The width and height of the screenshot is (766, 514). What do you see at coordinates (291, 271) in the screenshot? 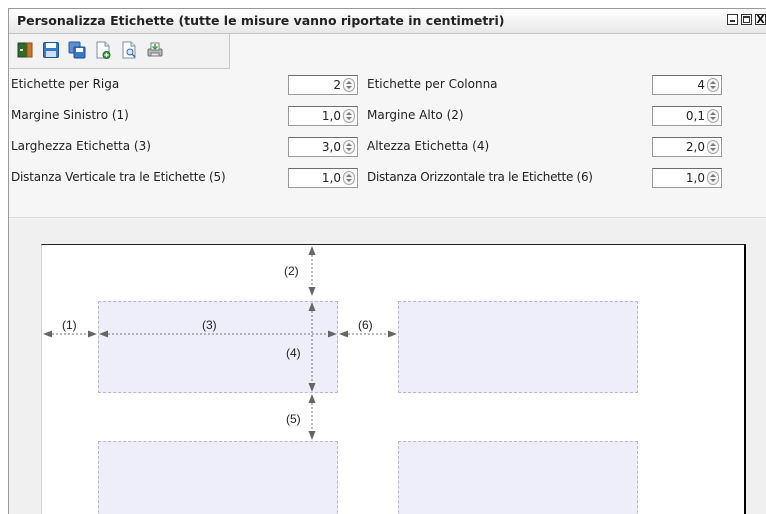
I see `marker-2-text: (2)` at bounding box center [291, 271].